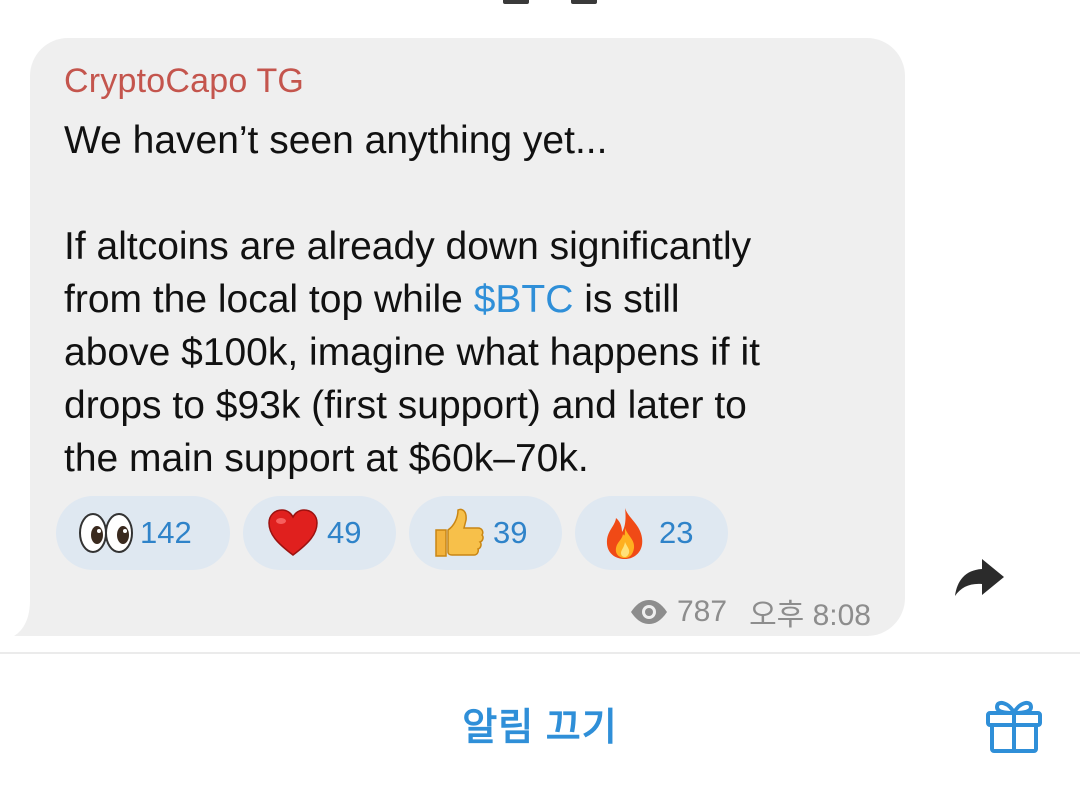 Image resolution: width=1080 pixels, height=793 pixels. Describe the element at coordinates (1014, 725) in the screenshot. I see `gift-icon` at that location.